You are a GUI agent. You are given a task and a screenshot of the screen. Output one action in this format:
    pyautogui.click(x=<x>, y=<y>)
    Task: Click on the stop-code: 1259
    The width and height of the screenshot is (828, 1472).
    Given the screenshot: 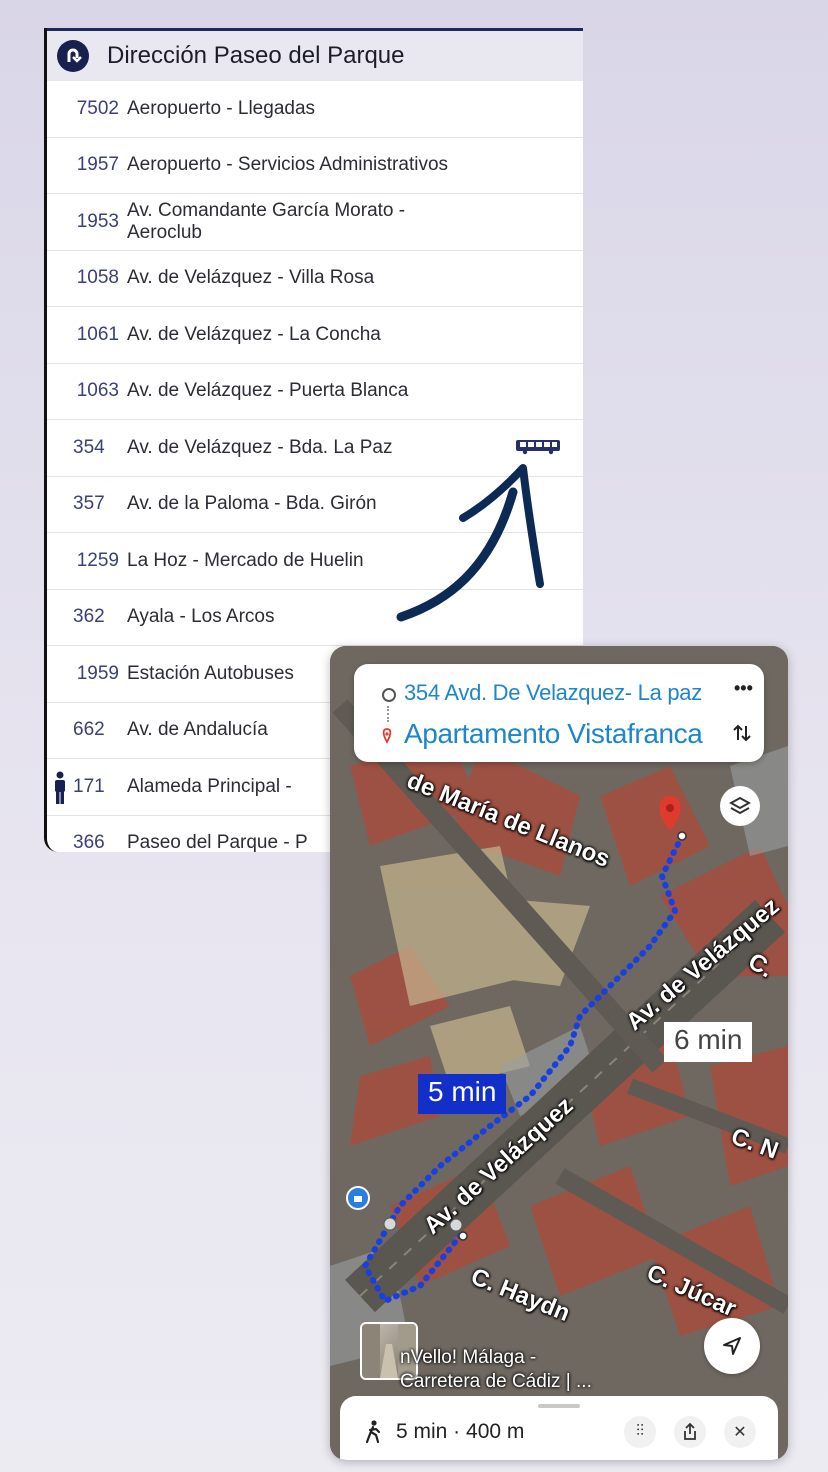 What is the action you would take?
    pyautogui.click(x=97, y=560)
    